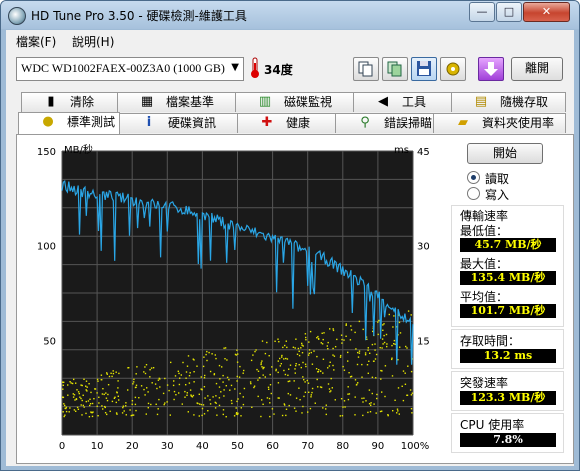  What do you see at coordinates (424, 69) in the screenshot?
I see `save-button` at bounding box center [424, 69].